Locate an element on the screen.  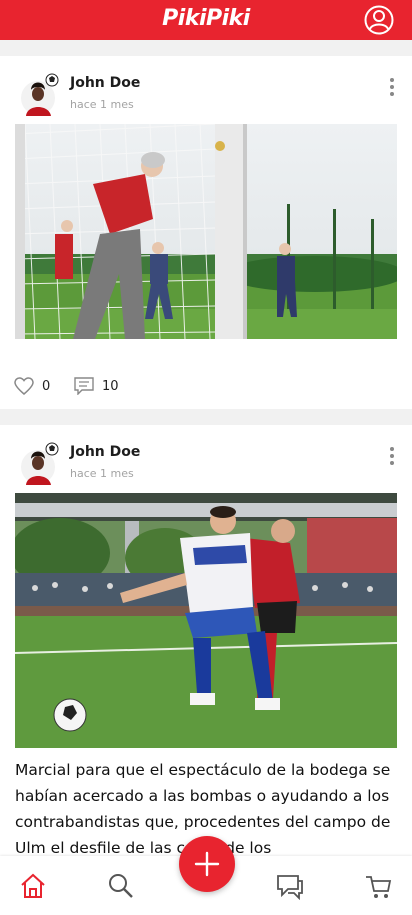
home-icon is located at coordinates (33, 886).